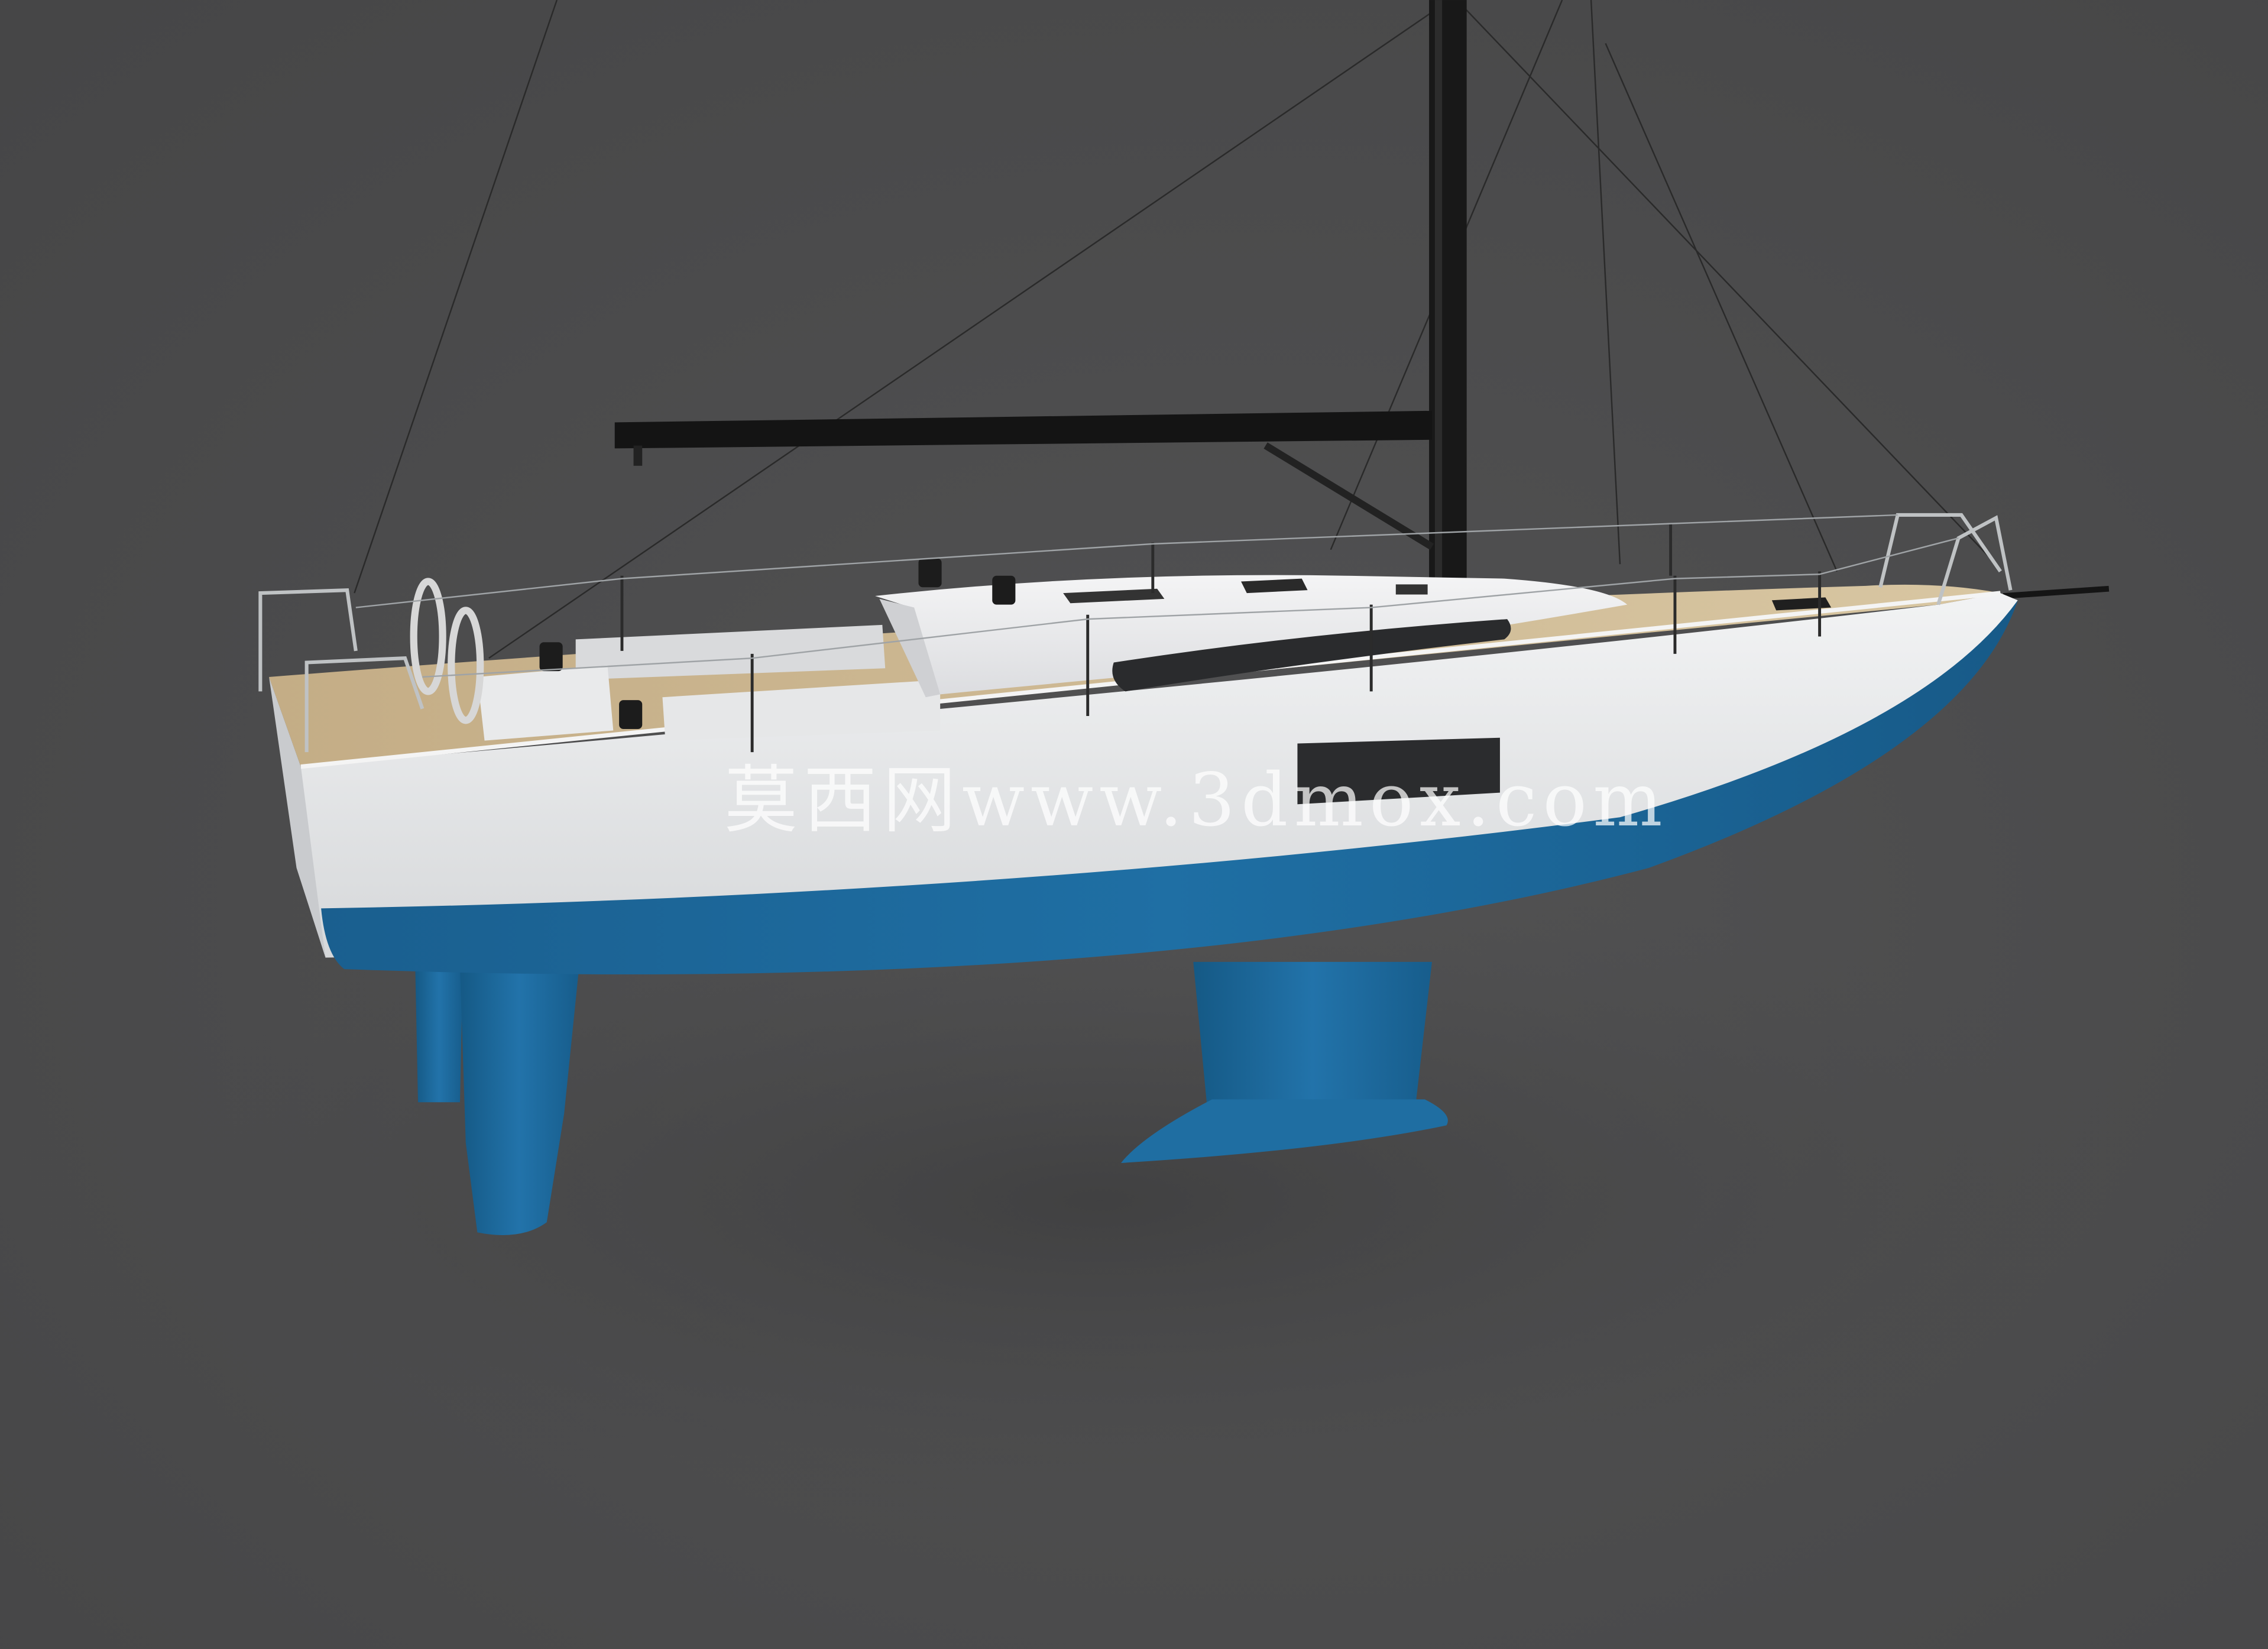 The height and width of the screenshot is (1649, 2268). I want to click on hull-window, so click(1399, 771).